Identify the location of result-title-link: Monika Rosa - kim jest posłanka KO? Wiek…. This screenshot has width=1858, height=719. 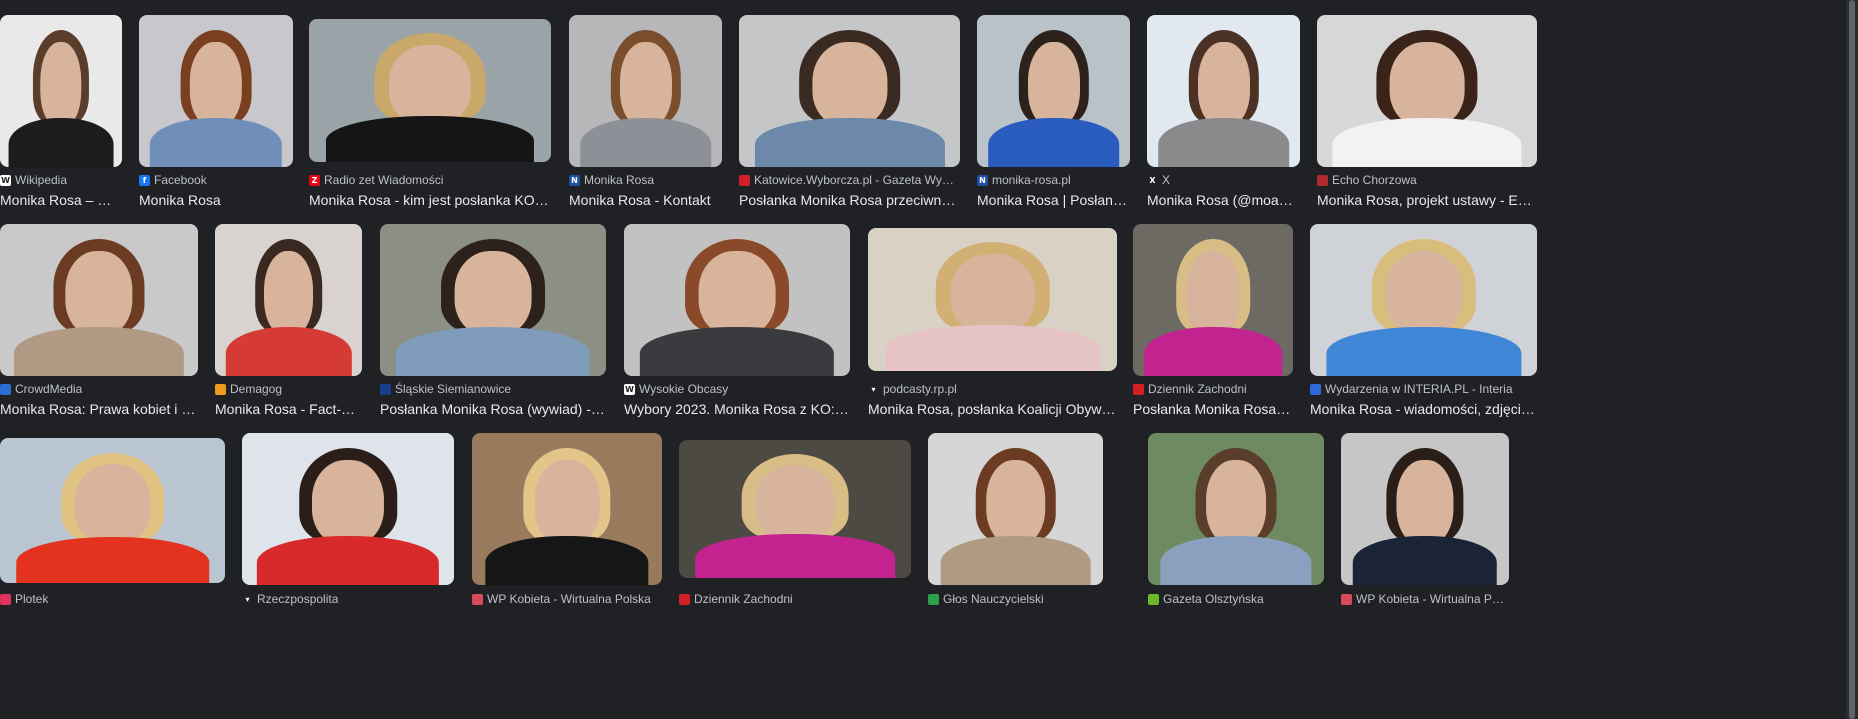
(430, 200).